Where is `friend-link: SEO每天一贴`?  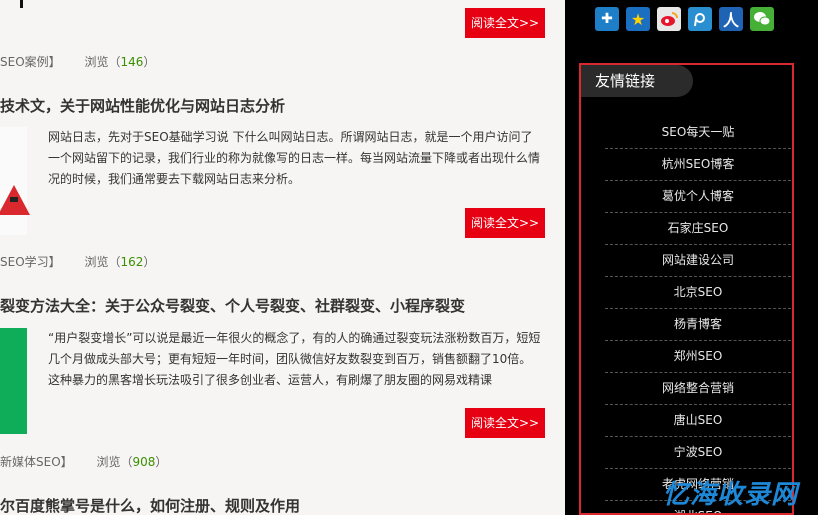 friend-link: SEO每天一贴 is located at coordinates (698, 133).